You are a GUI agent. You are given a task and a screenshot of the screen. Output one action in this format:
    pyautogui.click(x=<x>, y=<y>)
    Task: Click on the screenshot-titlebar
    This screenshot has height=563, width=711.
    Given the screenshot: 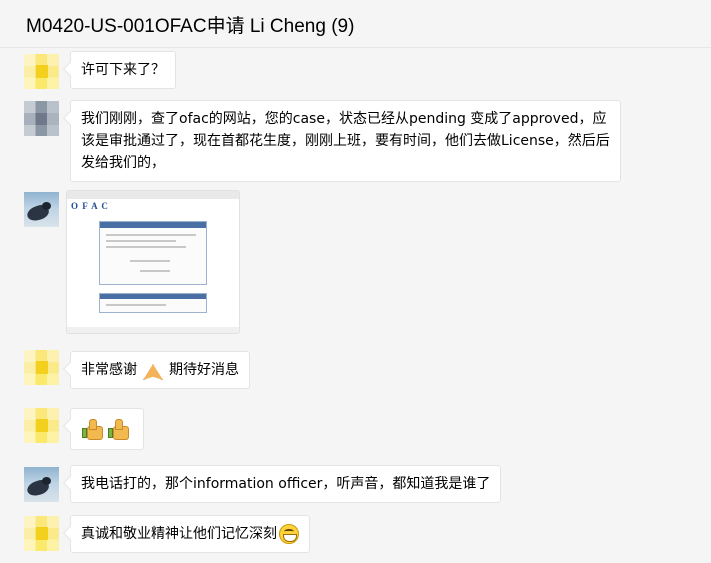 What is the action you would take?
    pyautogui.click(x=153, y=195)
    